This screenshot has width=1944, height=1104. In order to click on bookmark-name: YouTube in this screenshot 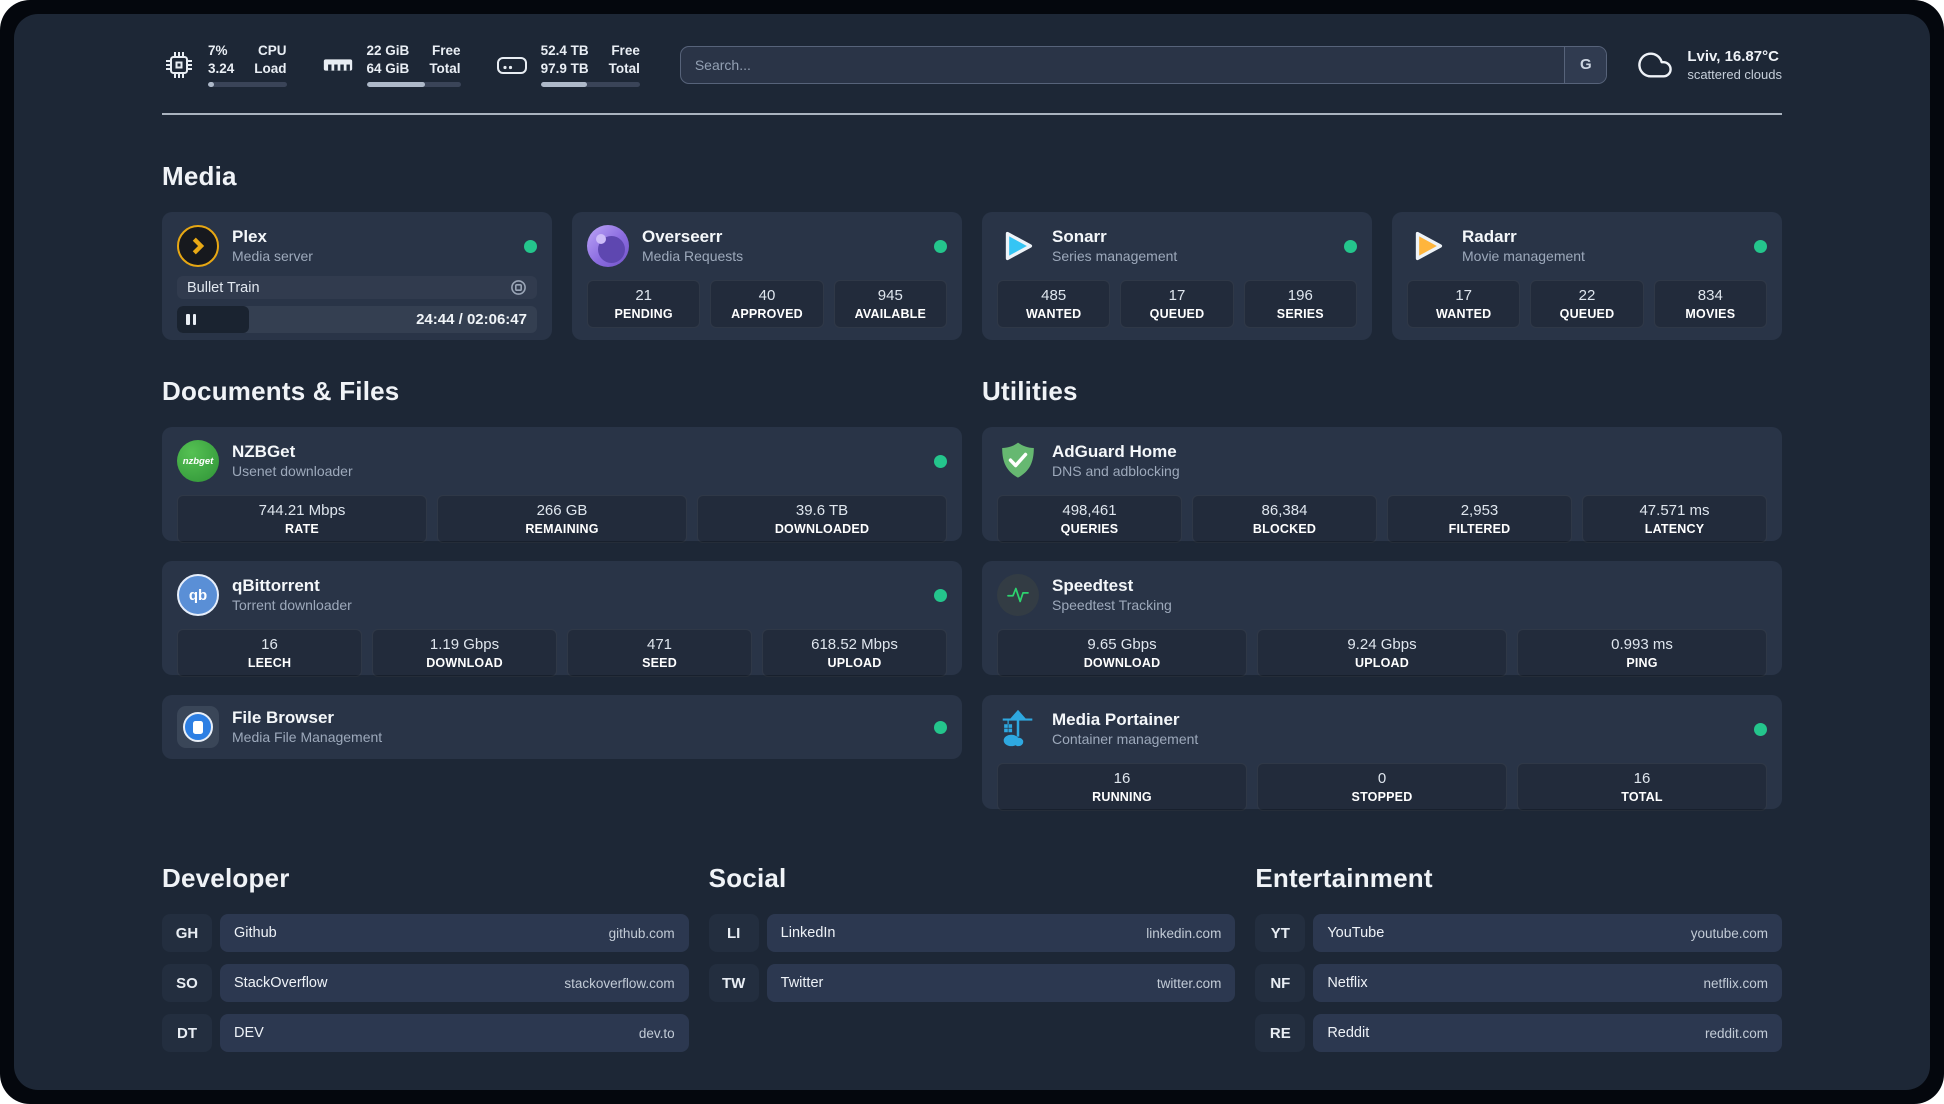, I will do `click(1356, 933)`.